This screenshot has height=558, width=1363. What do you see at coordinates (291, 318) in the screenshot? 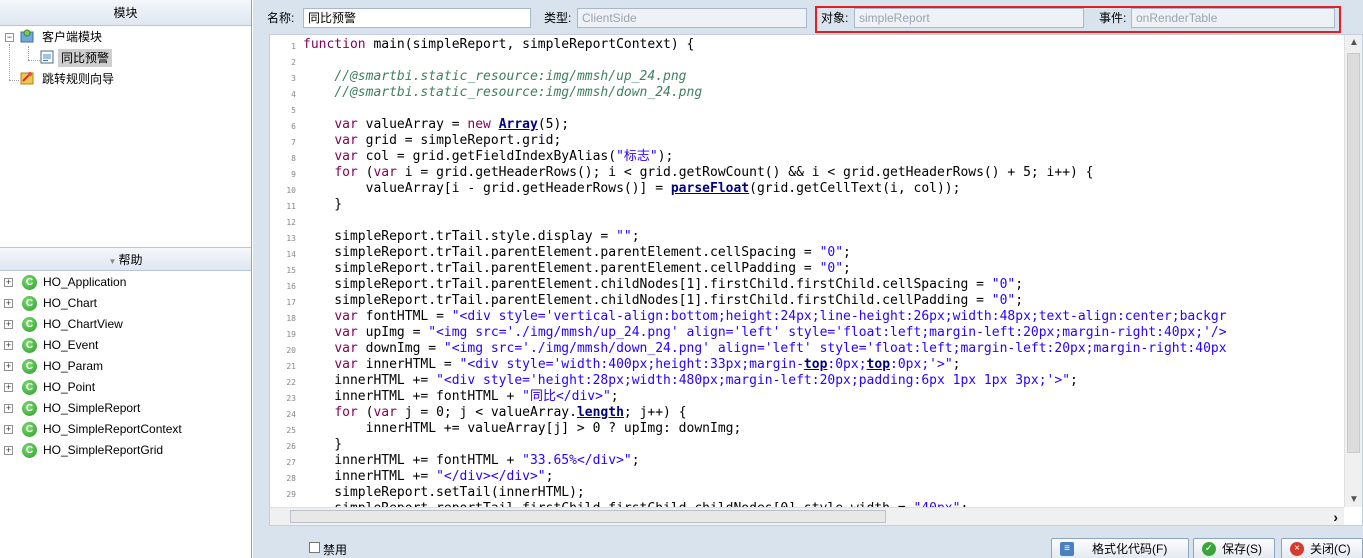
I see `line-number: 18` at bounding box center [291, 318].